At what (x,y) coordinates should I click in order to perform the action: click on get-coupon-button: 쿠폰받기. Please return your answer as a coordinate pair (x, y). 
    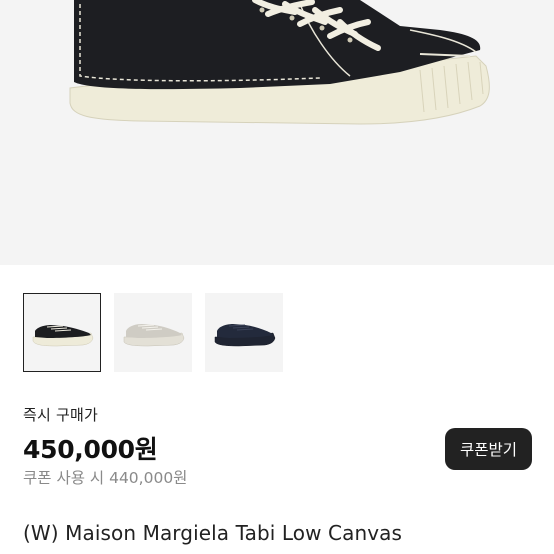
    Looking at the image, I should click on (488, 449).